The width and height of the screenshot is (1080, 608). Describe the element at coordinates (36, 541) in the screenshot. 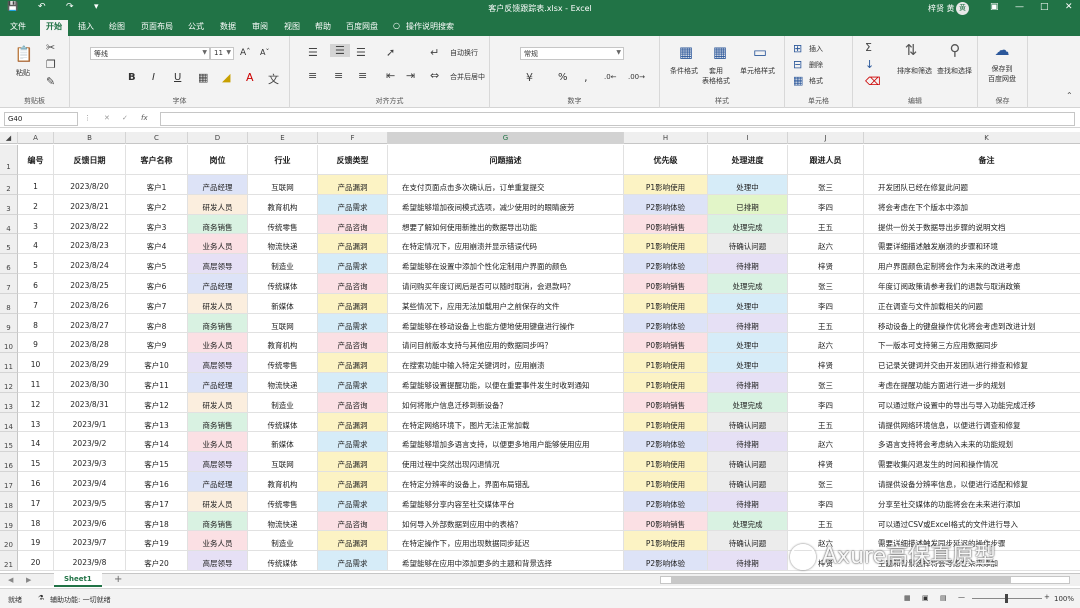

I see `table-cell: 19` at that location.